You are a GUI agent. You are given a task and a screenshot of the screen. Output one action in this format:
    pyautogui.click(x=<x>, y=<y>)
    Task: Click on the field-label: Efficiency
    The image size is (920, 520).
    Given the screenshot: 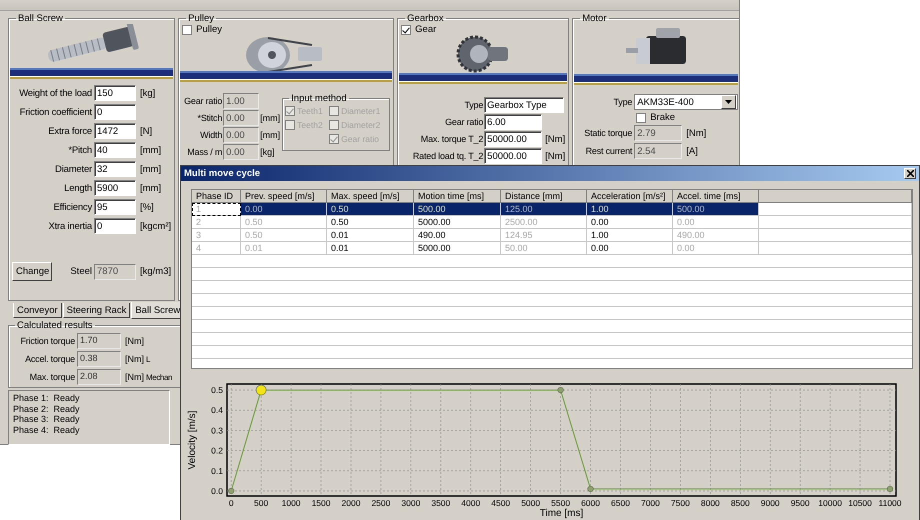 What is the action you would take?
    pyautogui.click(x=72, y=207)
    